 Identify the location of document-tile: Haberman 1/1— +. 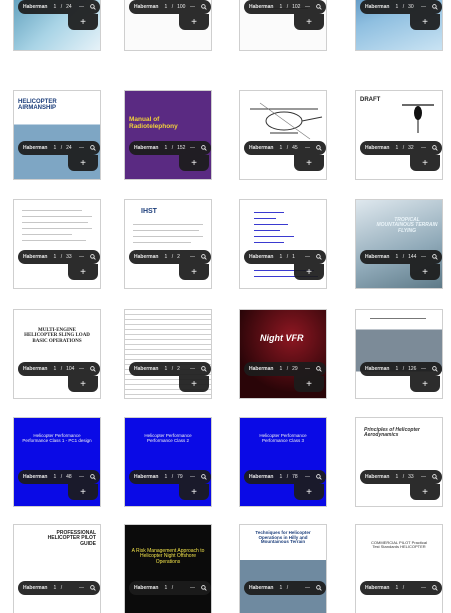
(283, 244).